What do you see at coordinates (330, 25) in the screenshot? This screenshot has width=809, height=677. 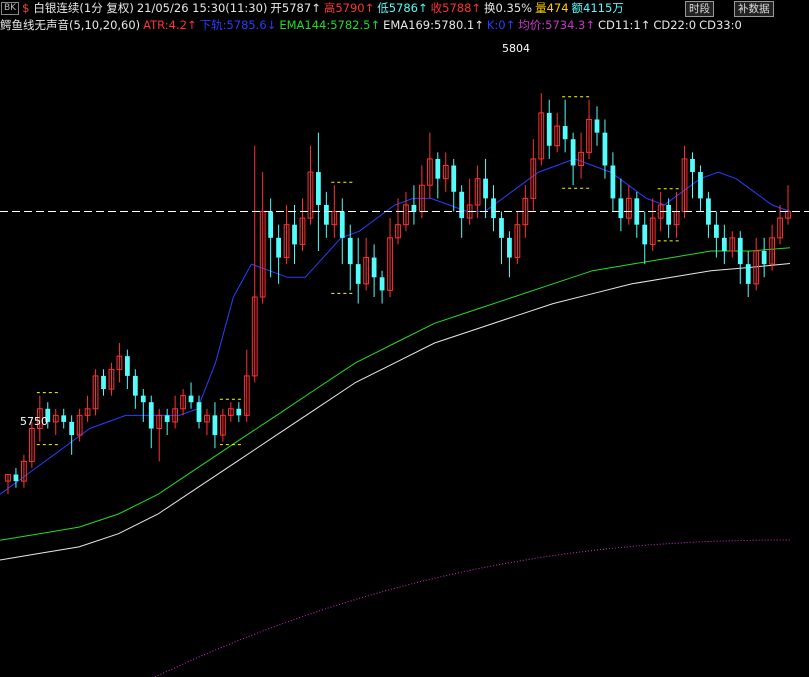 I see `ema144-value: EMA144:5782.5↑` at bounding box center [330, 25].